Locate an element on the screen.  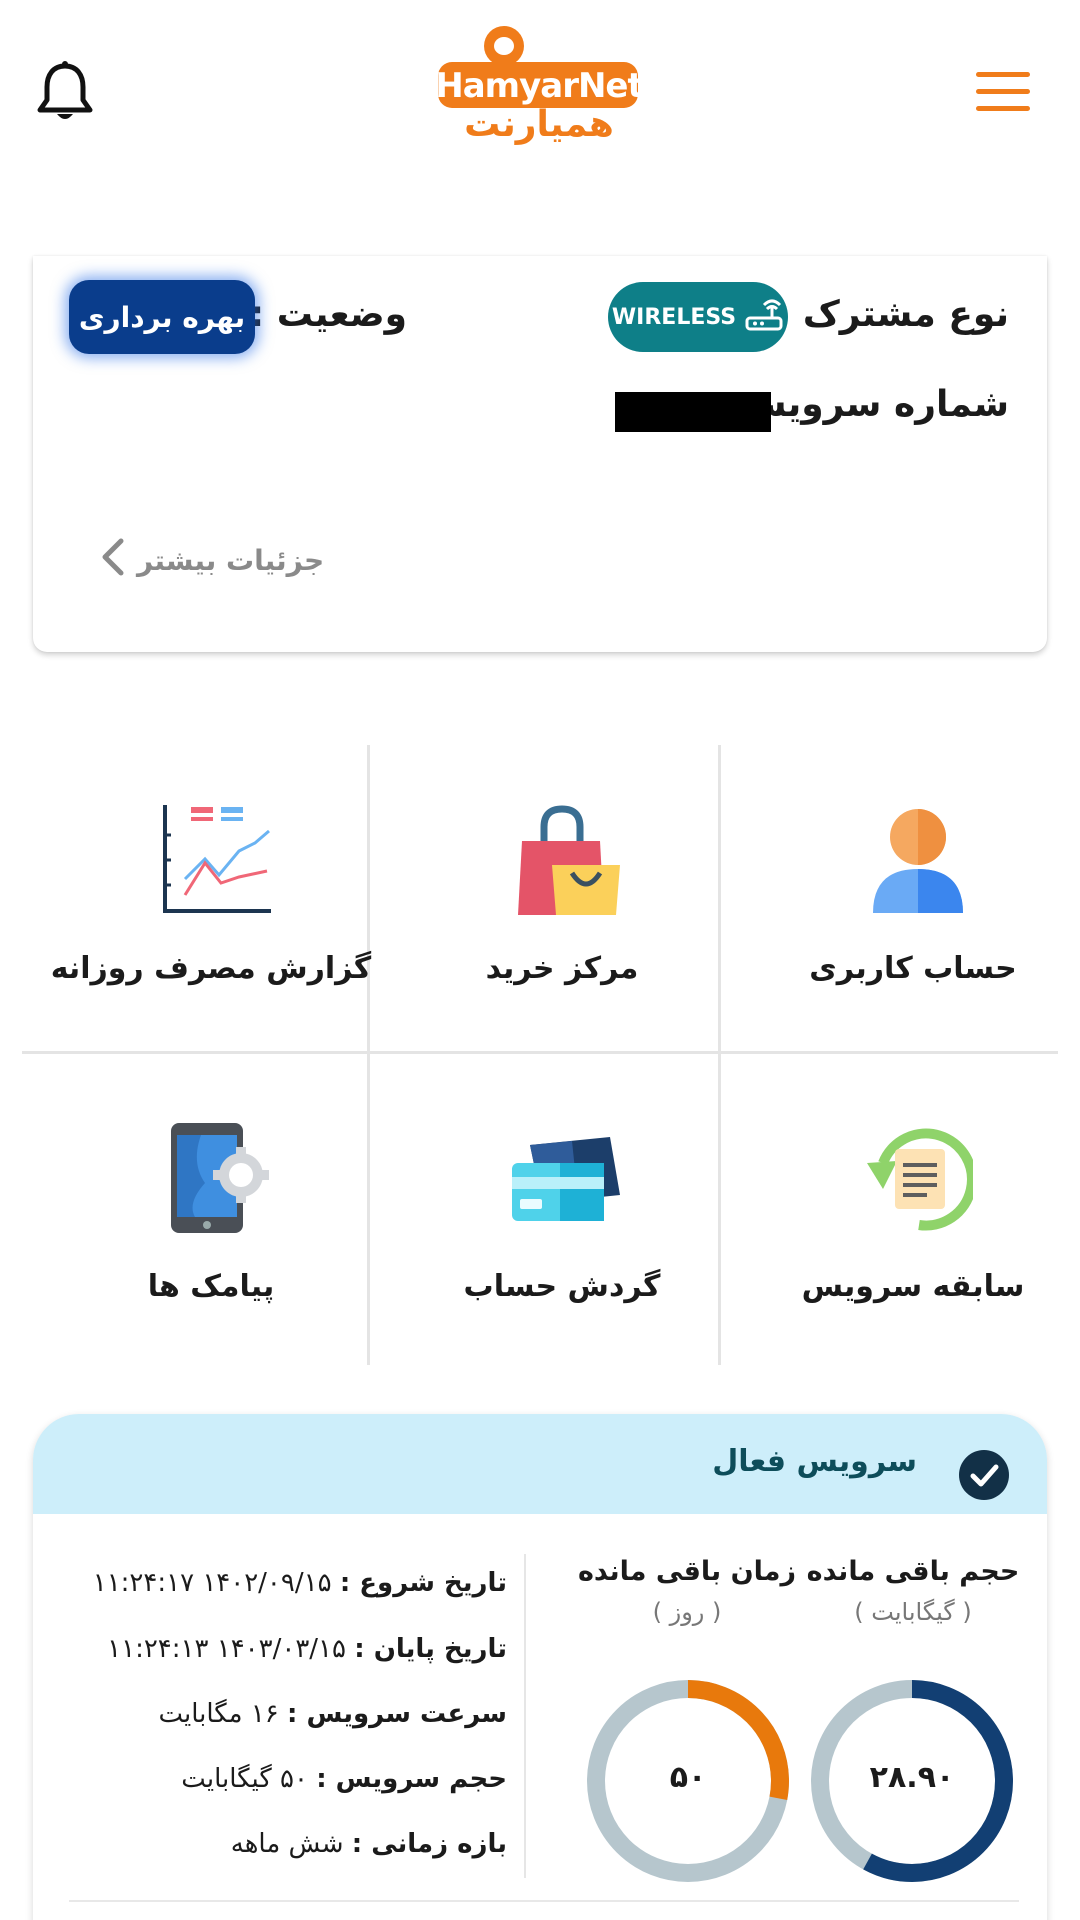
service-number-redacted is located at coordinates (693, 412).